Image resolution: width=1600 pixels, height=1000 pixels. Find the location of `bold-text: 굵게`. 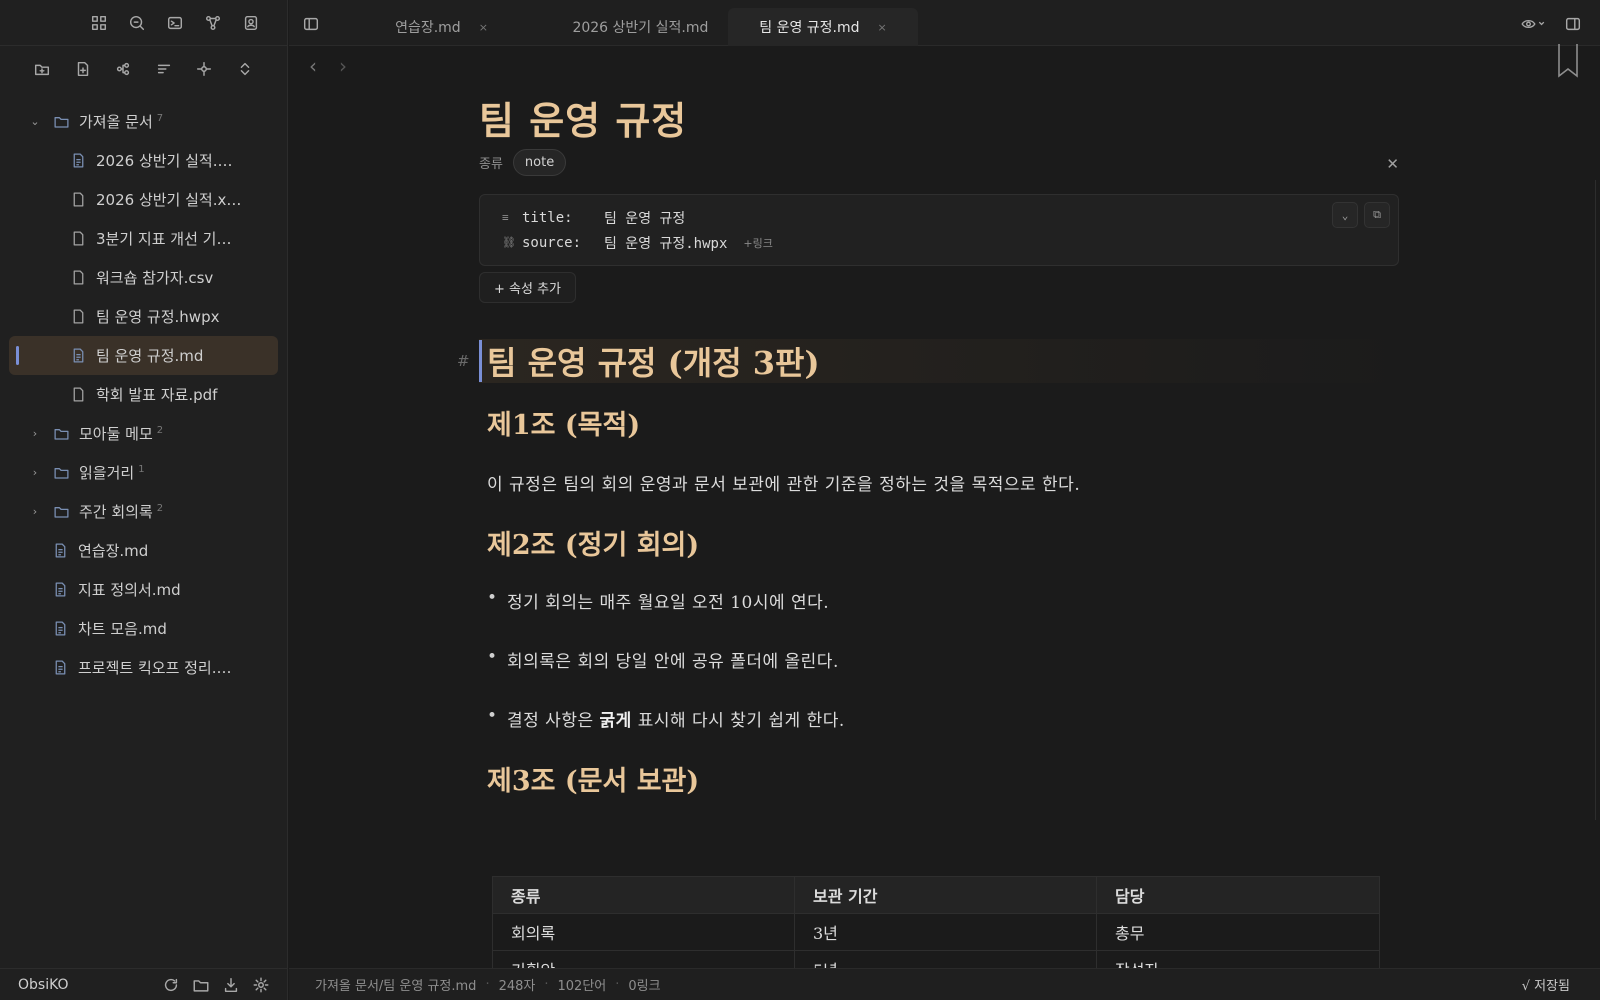

bold-text: 굵게 is located at coordinates (615, 721).